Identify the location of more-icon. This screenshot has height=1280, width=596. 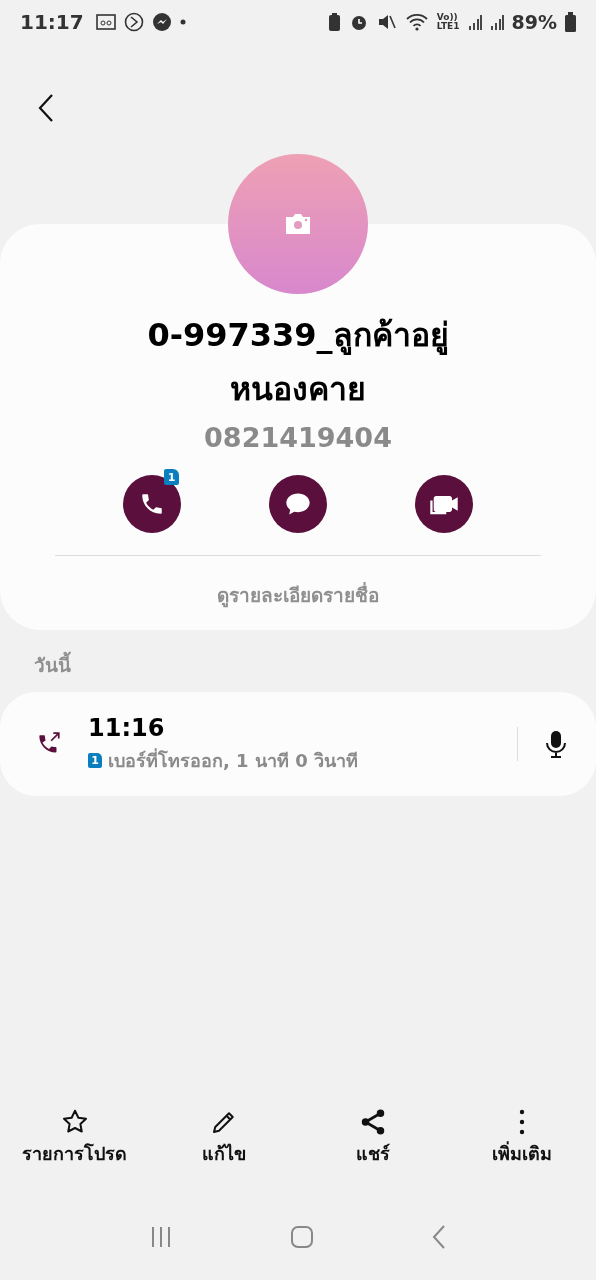
(521, 1122).